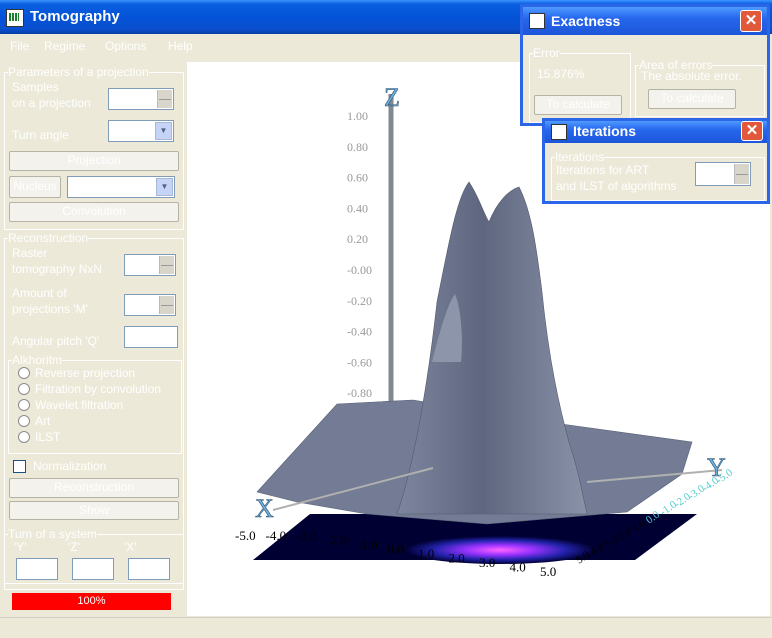  What do you see at coordinates (19, 46) in the screenshot?
I see `menu-file: File` at bounding box center [19, 46].